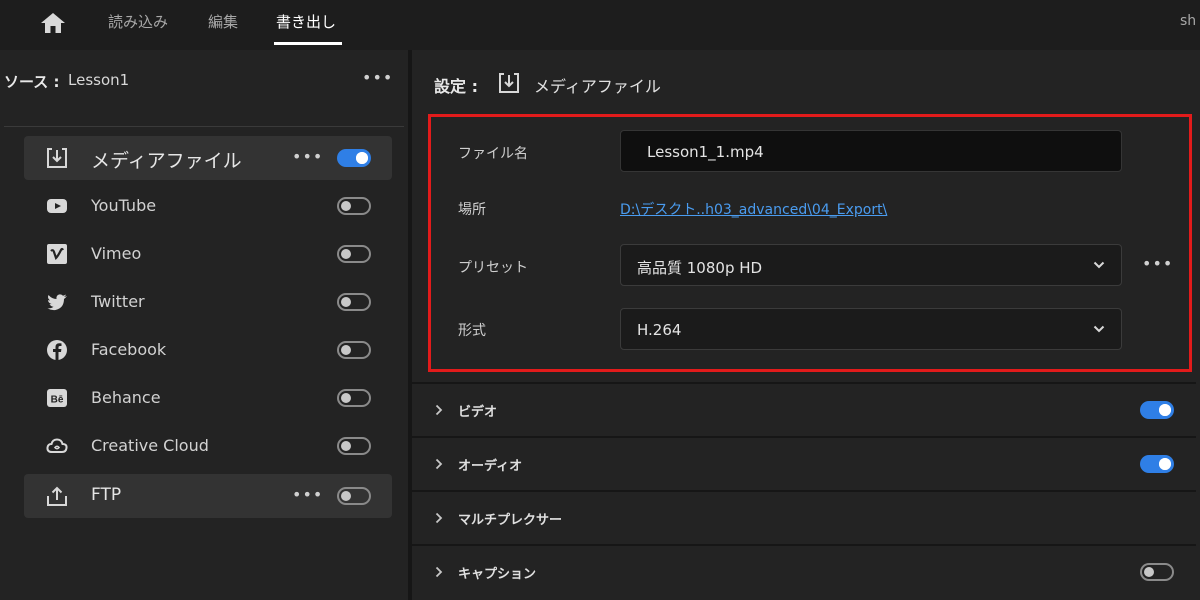  What do you see at coordinates (600, 24) in the screenshot?
I see `top-bar: 読み込み 編集 書き出し sh` at bounding box center [600, 24].